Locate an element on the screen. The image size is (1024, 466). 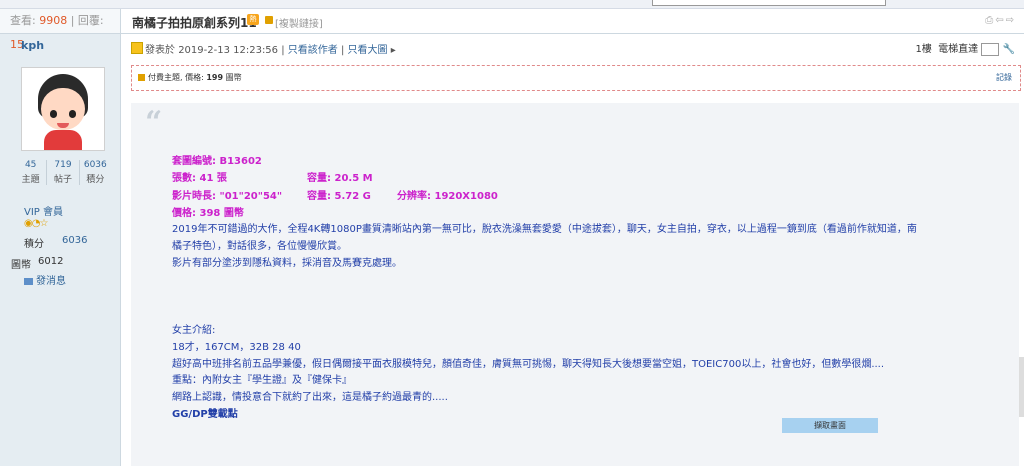
record-link: 記錄 is located at coordinates (1004, 77).